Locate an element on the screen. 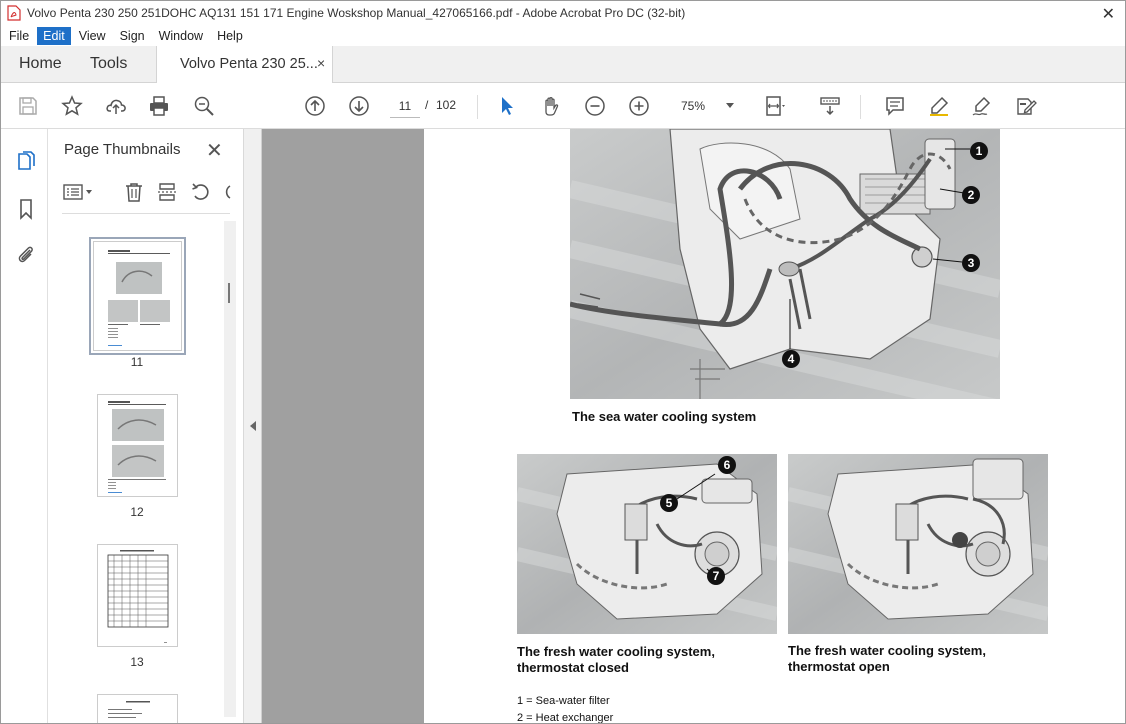  menu-window: Window is located at coordinates (181, 36).